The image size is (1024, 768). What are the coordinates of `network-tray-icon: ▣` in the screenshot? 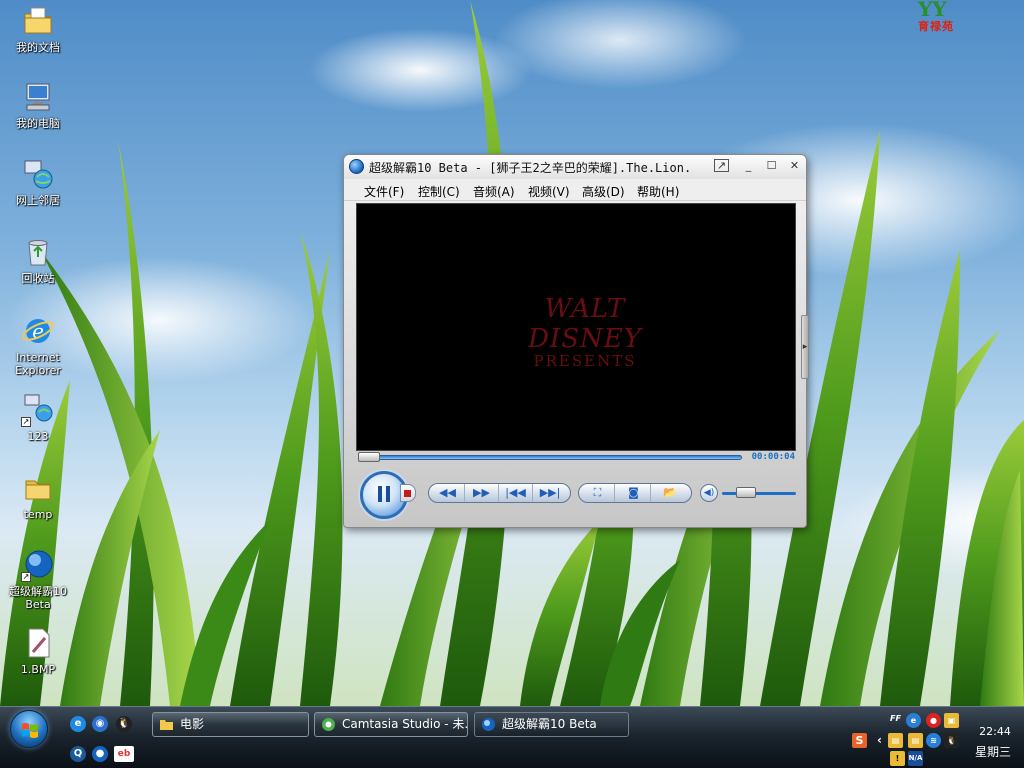 It's located at (951, 720).